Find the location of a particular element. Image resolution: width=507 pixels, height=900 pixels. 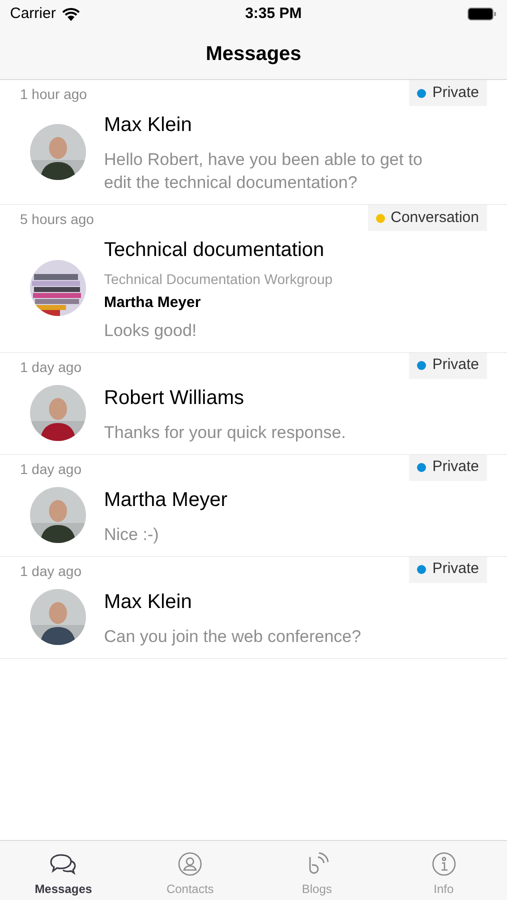

message-preview: Hello Robert, have you been able to get to edit the technical documentation? is located at coordinates (264, 171).